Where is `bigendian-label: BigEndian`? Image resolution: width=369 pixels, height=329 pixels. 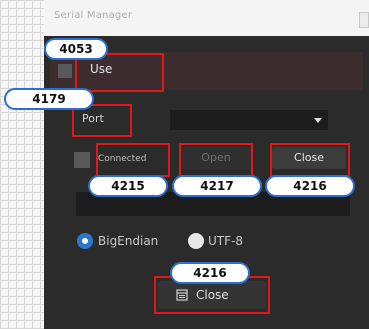
bigendian-label: BigEndian is located at coordinates (128, 241).